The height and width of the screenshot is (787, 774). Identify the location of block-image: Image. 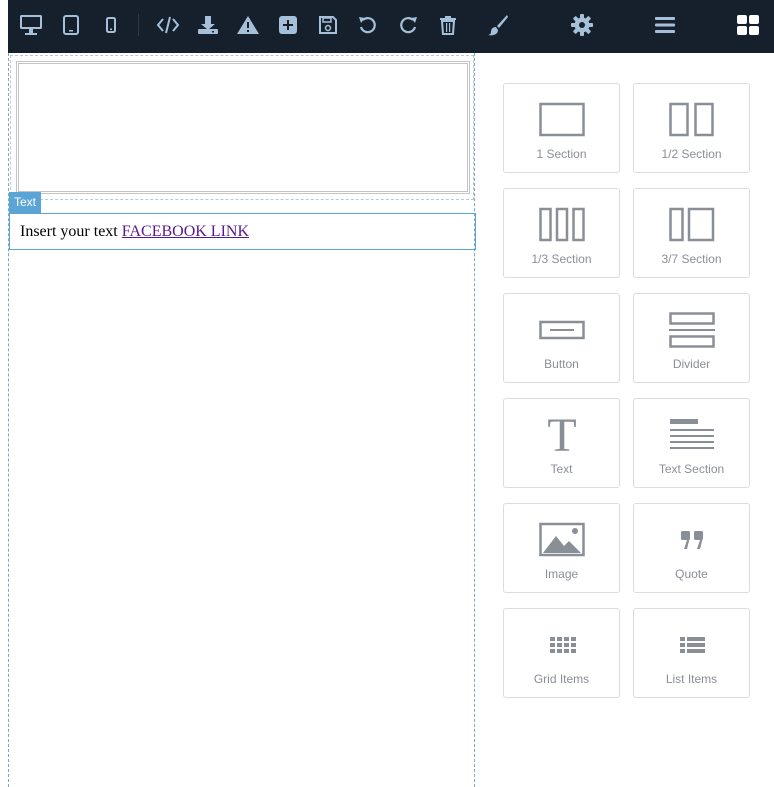
(561, 548).